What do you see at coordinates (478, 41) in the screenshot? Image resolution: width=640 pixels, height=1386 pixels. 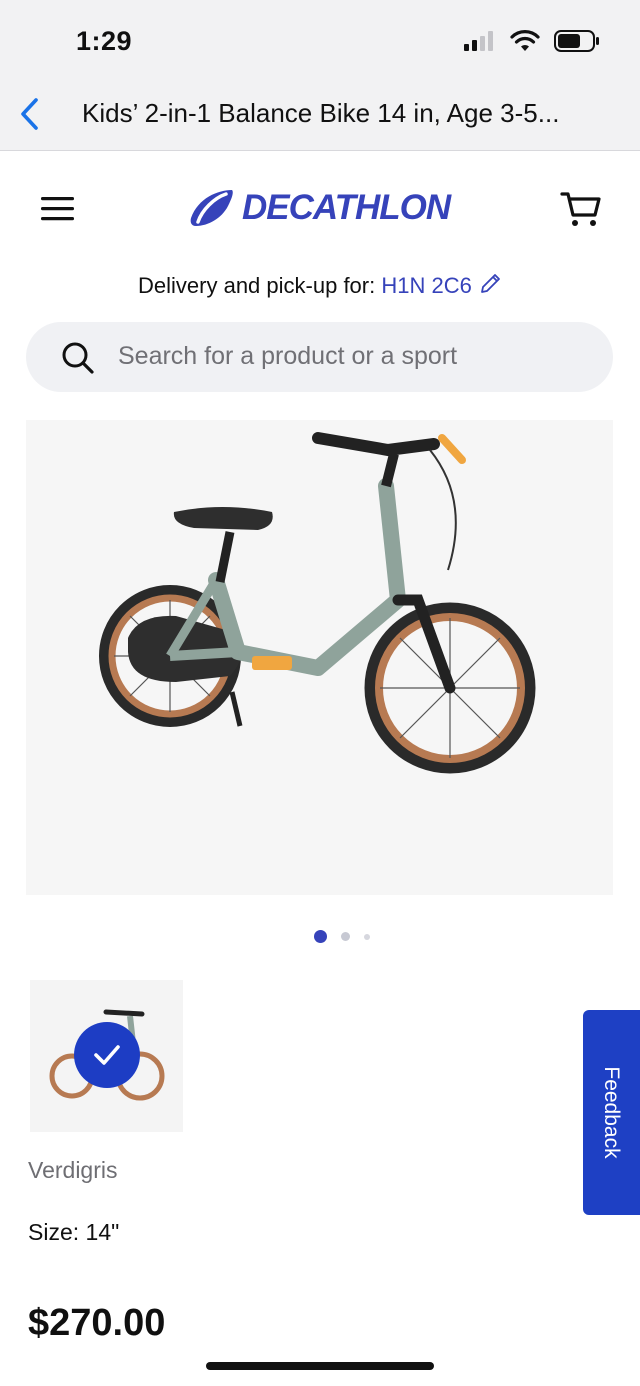 I see `signal-icon` at bounding box center [478, 41].